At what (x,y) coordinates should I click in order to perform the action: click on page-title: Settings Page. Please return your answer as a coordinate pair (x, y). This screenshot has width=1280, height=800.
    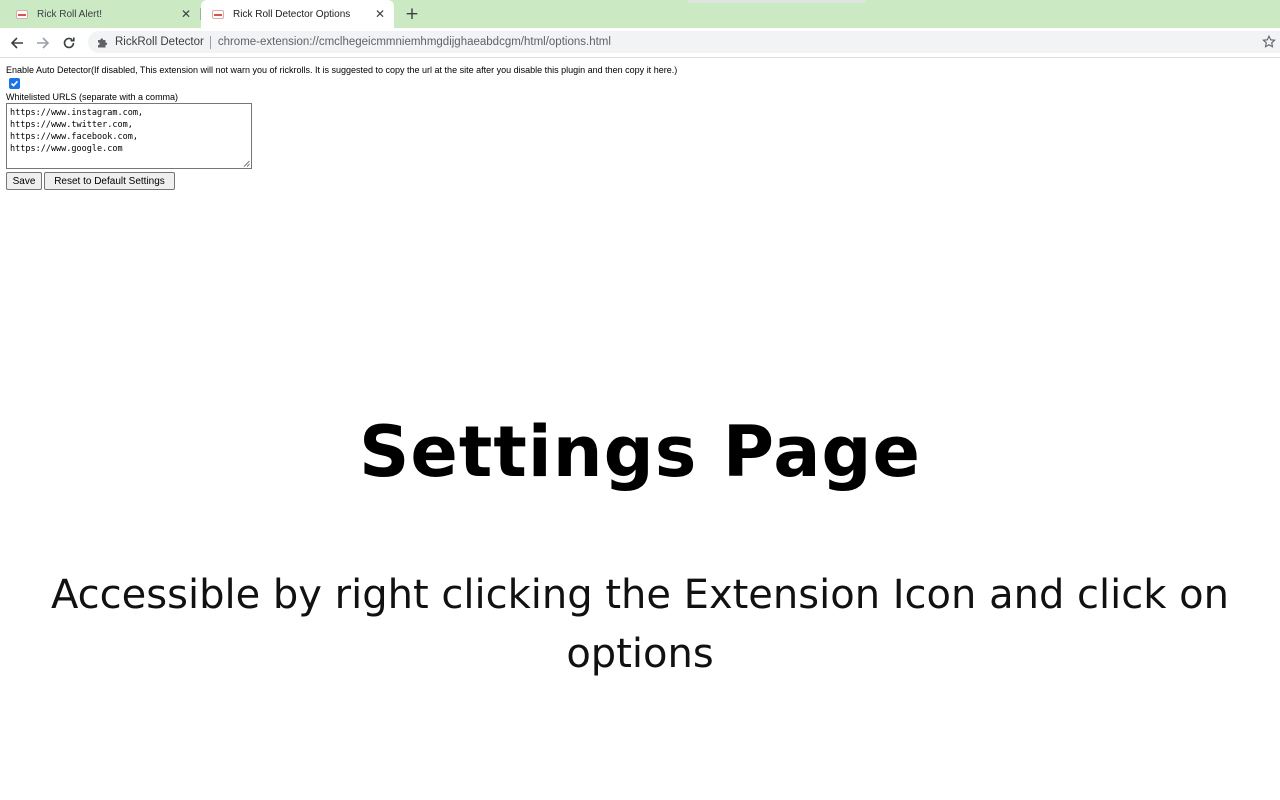
    Looking at the image, I should click on (640, 452).